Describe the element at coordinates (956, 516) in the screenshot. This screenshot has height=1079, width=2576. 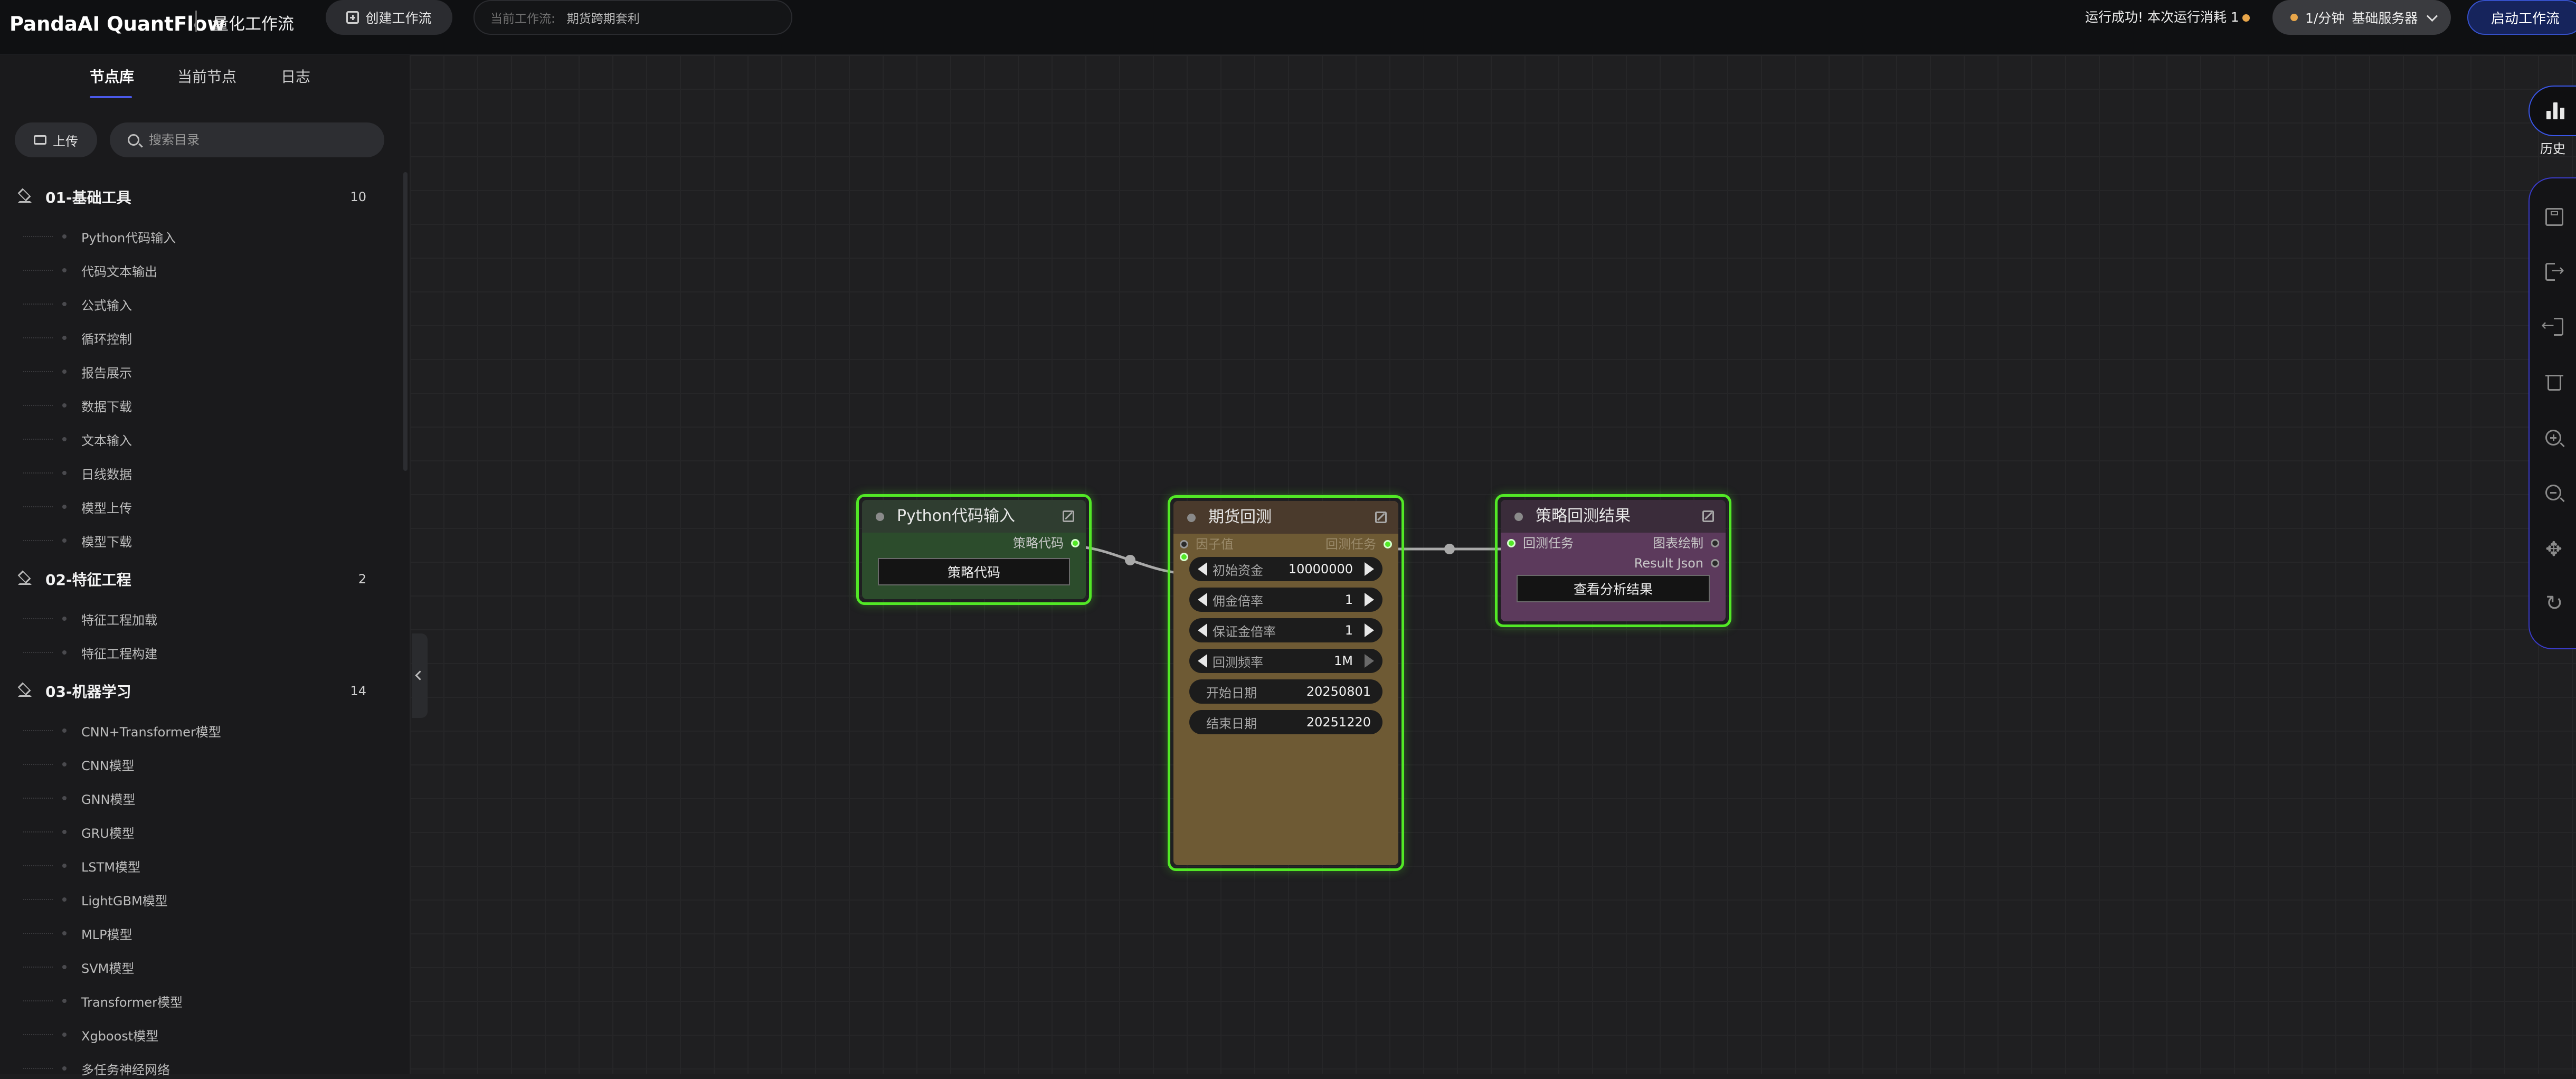
I see `node-title-text: Python代码输入` at that location.